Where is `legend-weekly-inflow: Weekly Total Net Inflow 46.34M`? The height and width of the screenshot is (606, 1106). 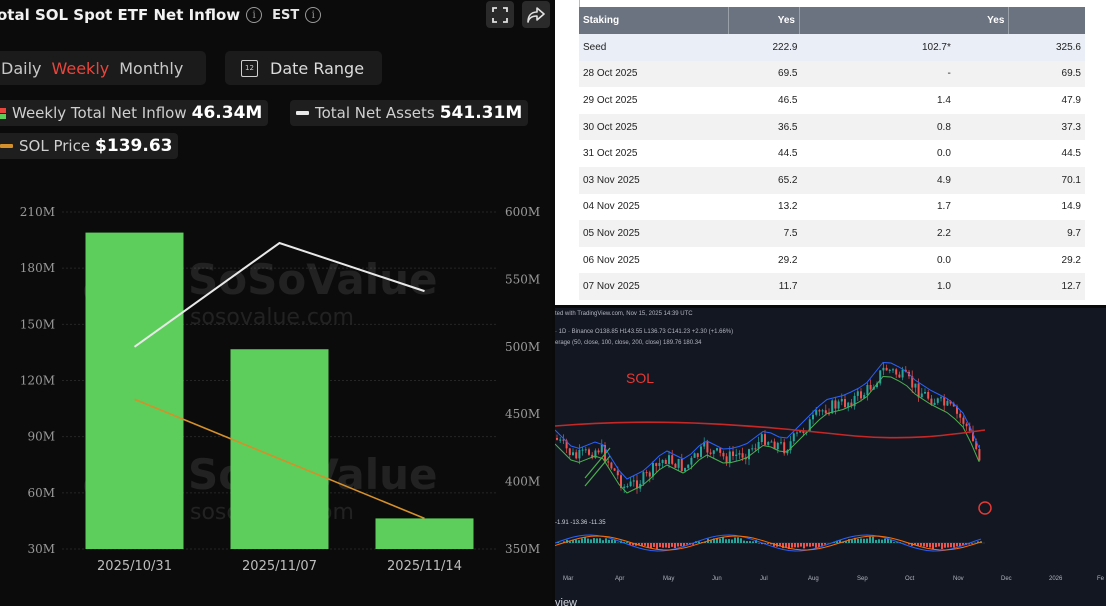 legend-weekly-inflow: Weekly Total Net Inflow 46.34M is located at coordinates (134, 113).